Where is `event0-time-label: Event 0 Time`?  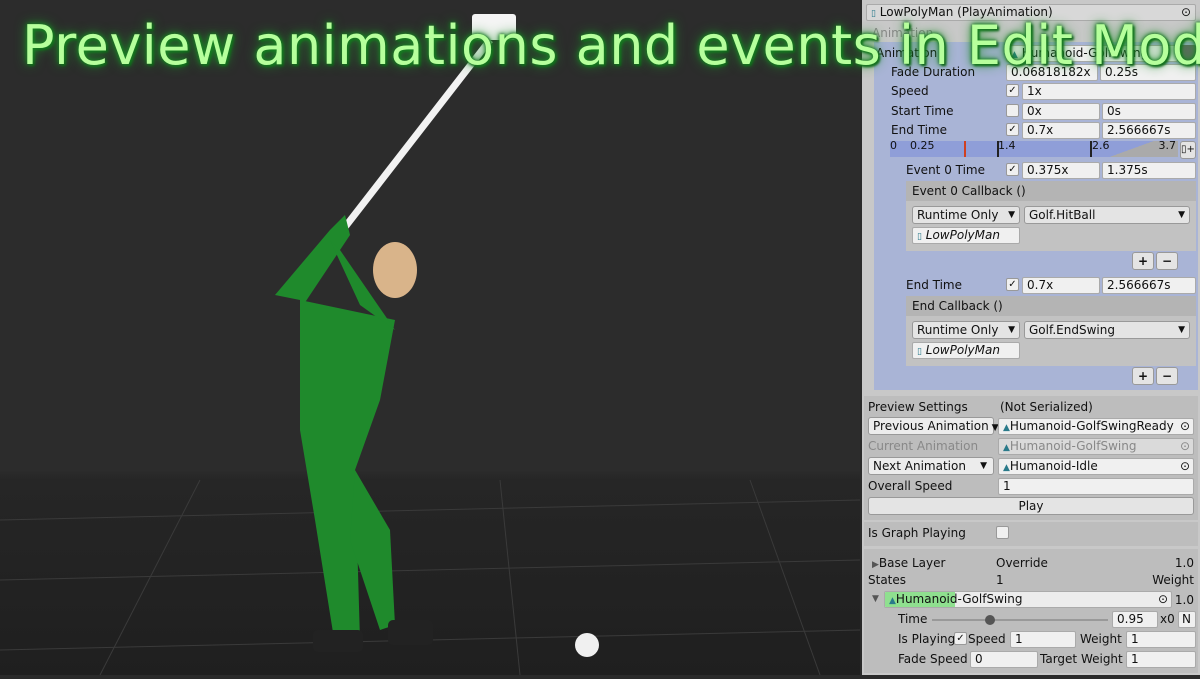
event0-time-label: Event 0 Time is located at coordinates (946, 170).